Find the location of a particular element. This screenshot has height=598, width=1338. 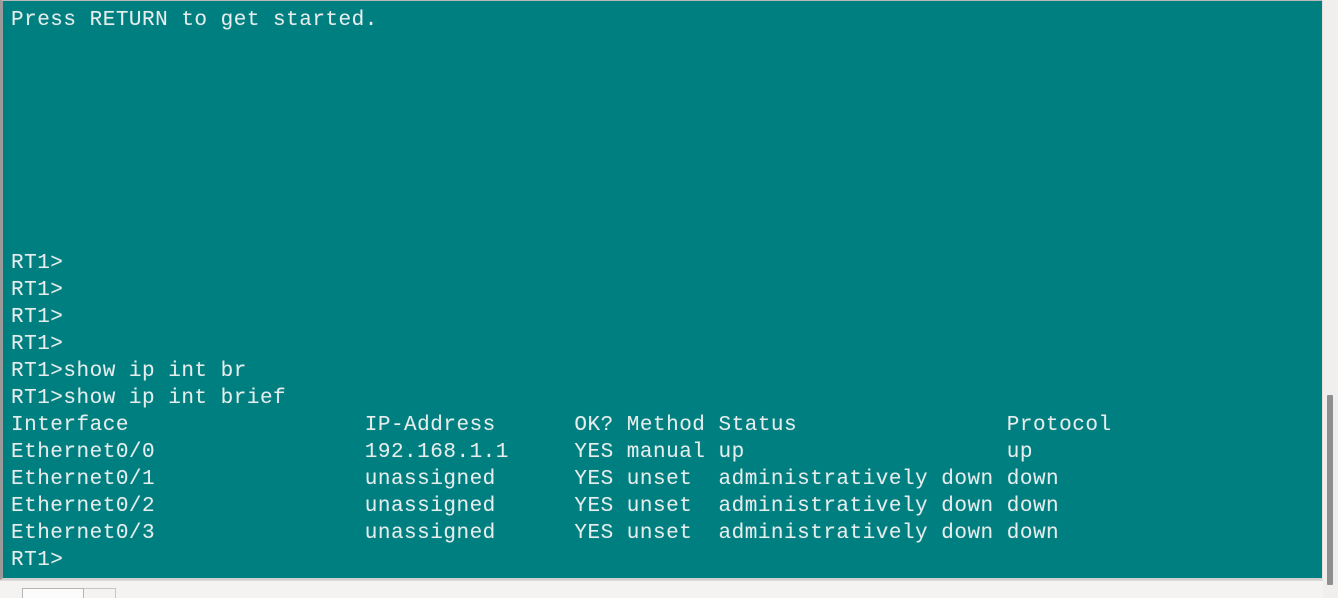

terminal-line-command: RT1>show ip int br is located at coordinates (129, 371).